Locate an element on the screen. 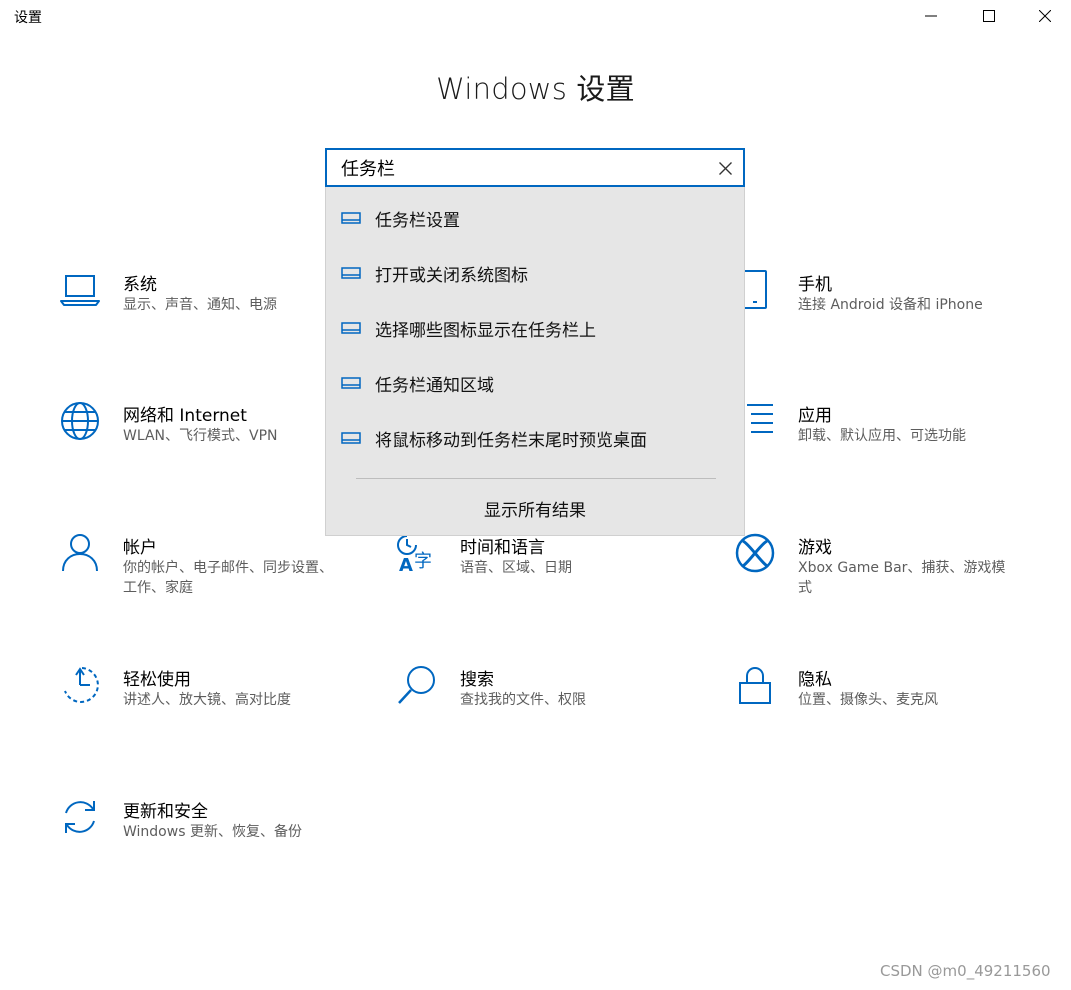 This screenshot has width=1071, height=990. tile-title: 时间和语言 is located at coordinates (502, 548).